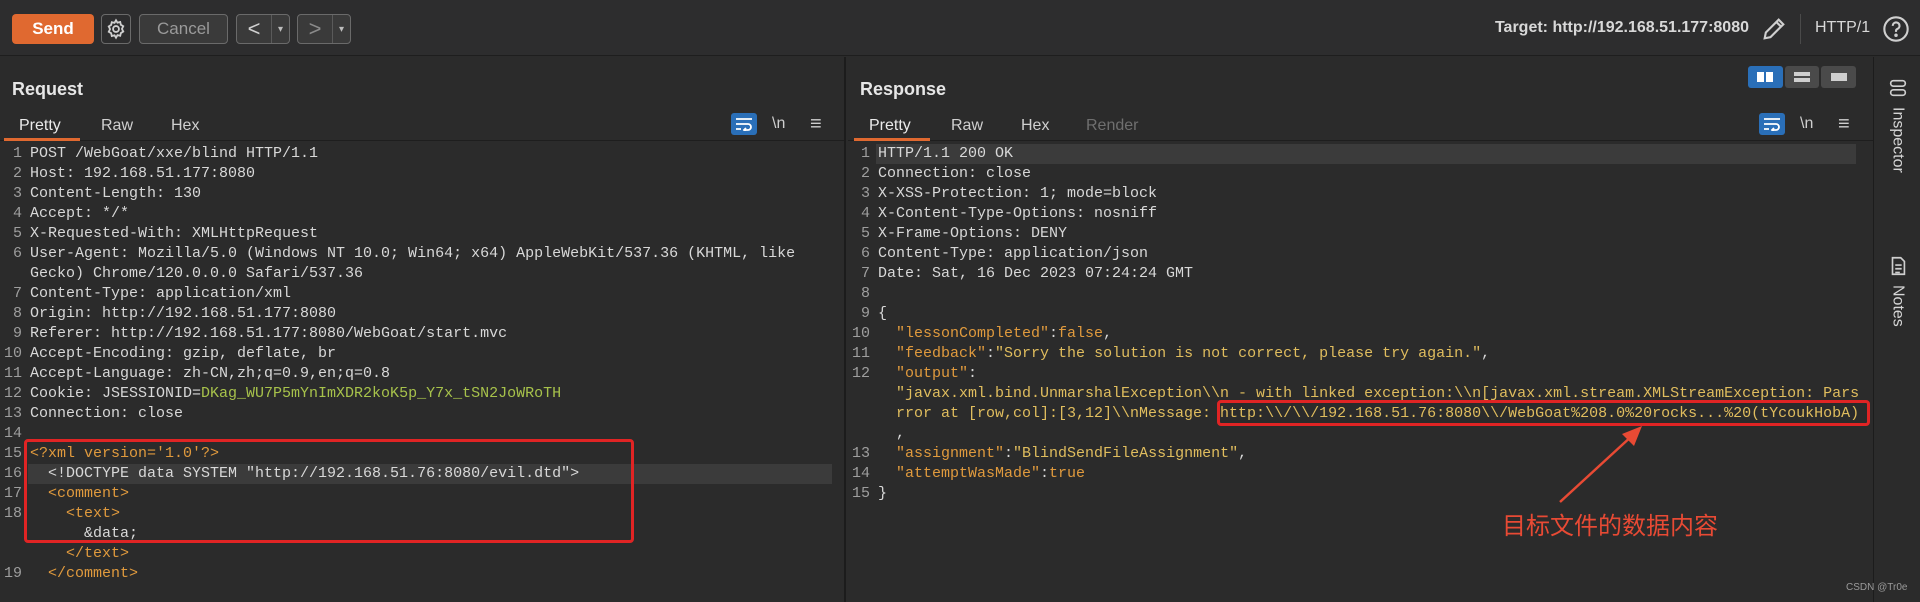 Image resolution: width=1920 pixels, height=602 pixels. I want to click on edit-icon, so click(1774, 29).